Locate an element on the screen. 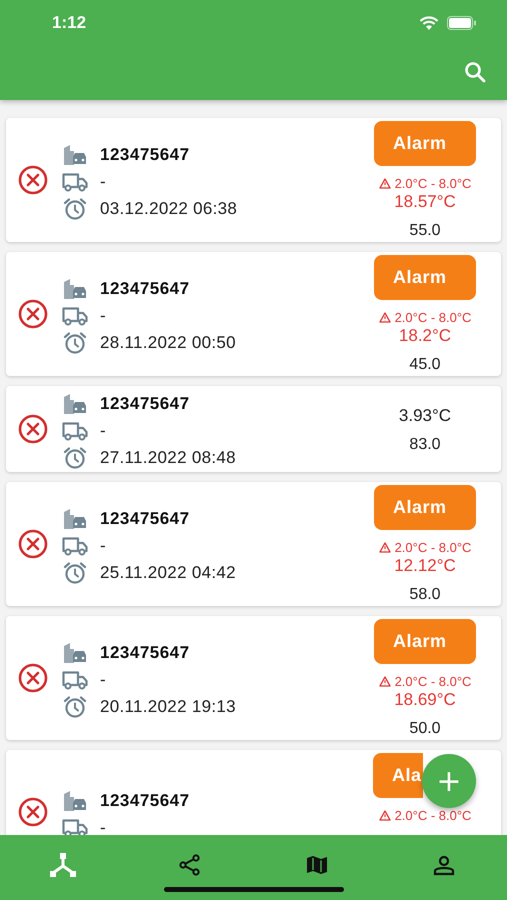 The image size is (507, 900). status-time: 1:12 is located at coordinates (69, 23).